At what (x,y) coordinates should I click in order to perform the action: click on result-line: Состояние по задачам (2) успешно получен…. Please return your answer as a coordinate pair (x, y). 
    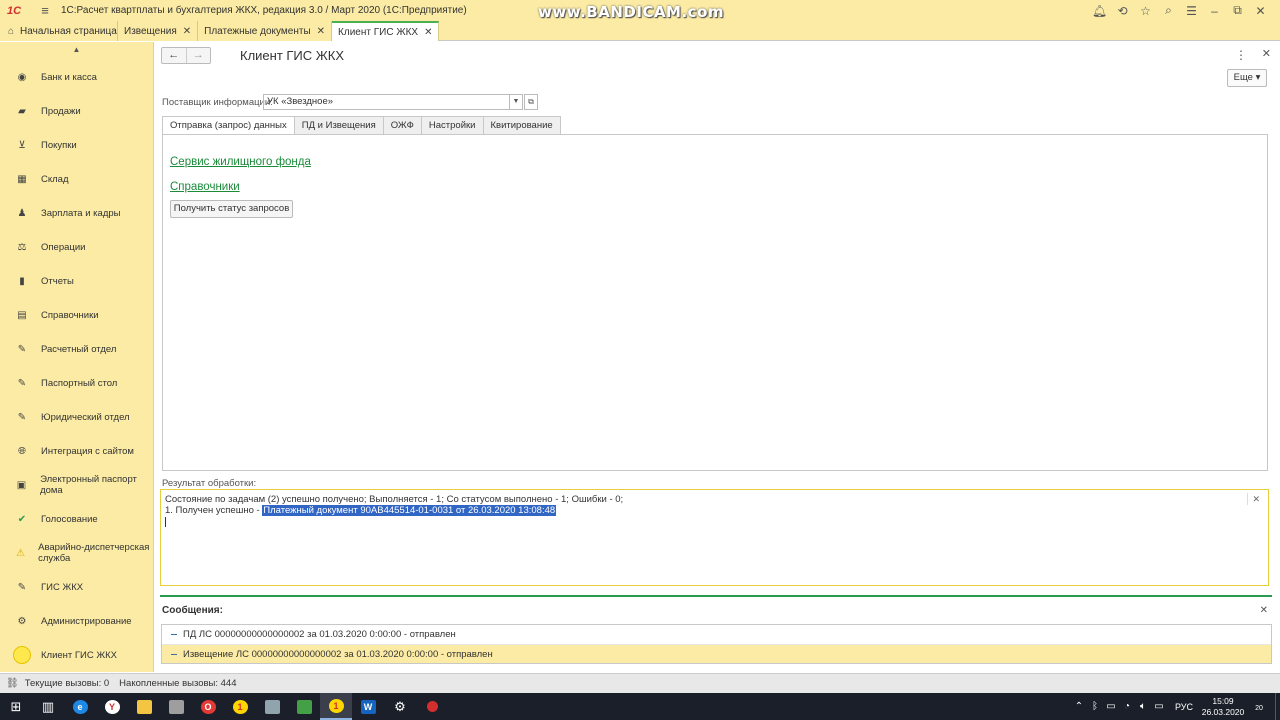
    Looking at the image, I should click on (394, 499).